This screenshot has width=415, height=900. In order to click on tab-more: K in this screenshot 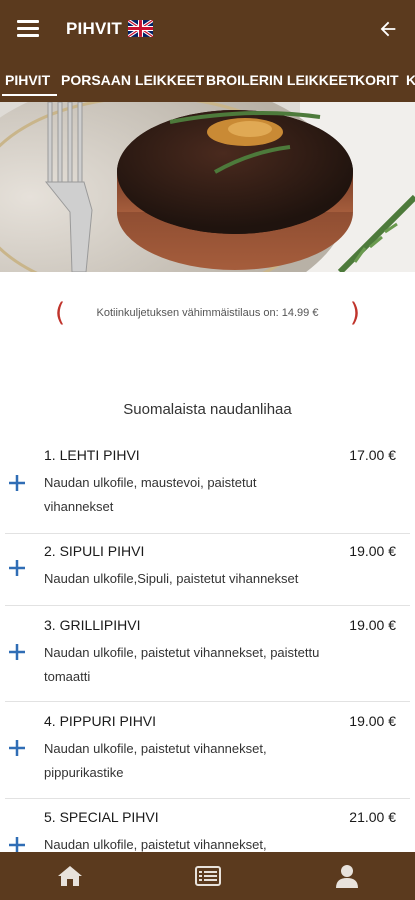, I will do `click(410, 80)`.